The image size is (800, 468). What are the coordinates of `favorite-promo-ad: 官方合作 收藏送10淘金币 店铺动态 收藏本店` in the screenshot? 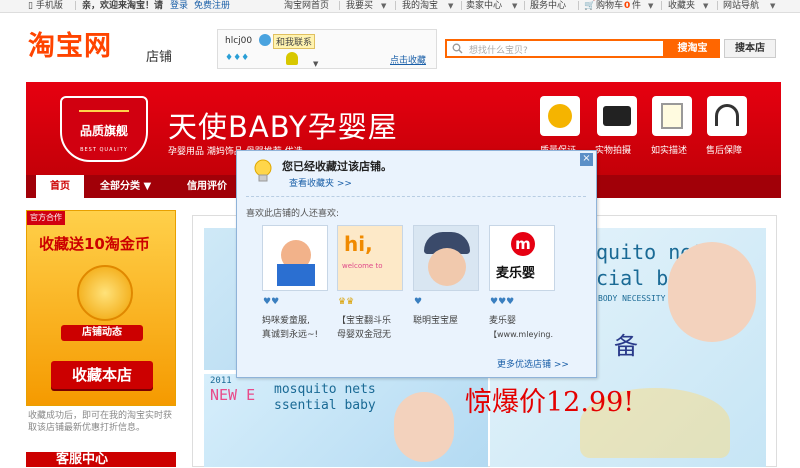 It's located at (101, 308).